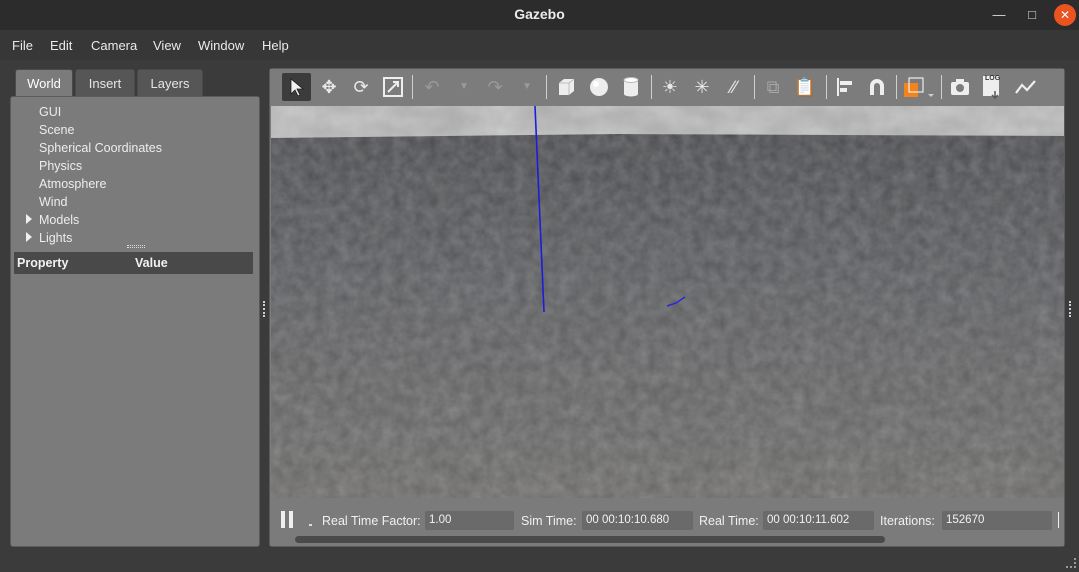 This screenshot has width=1079, height=572. I want to click on real-time-factor-label: Real Time Factor:, so click(371, 521).